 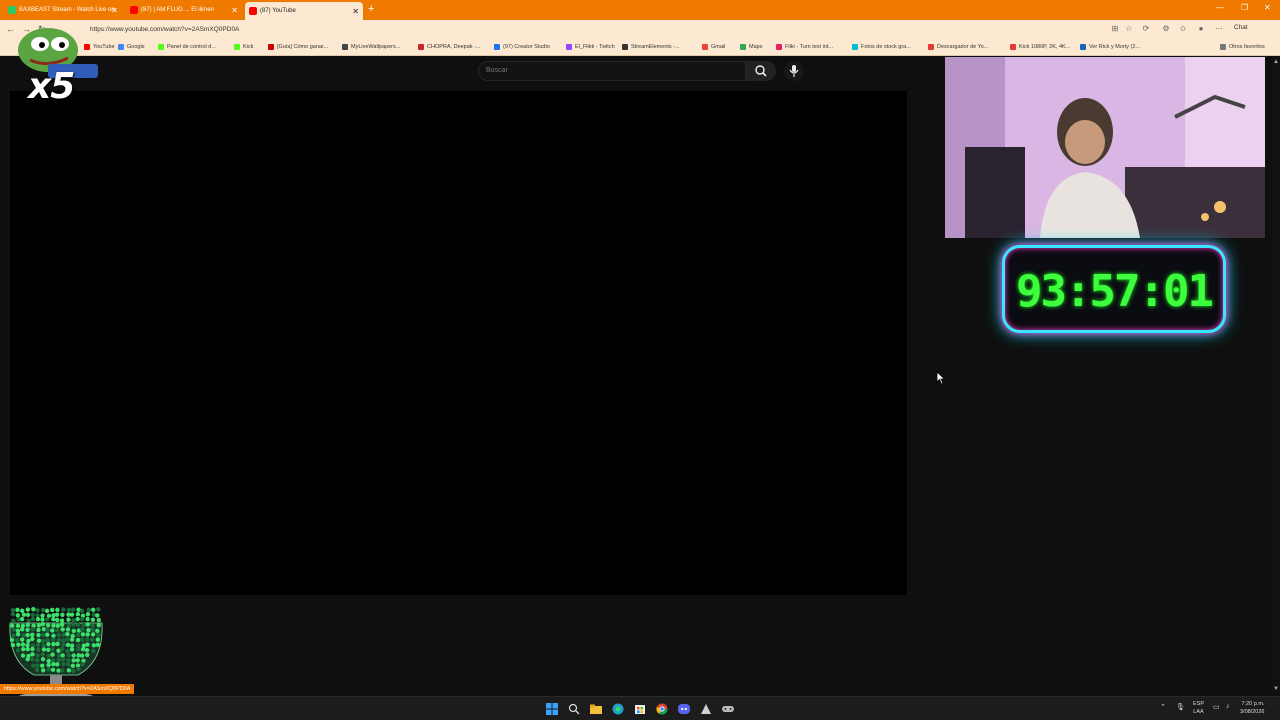 What do you see at coordinates (1198, 708) in the screenshot?
I see `language-indicator: ESP LAA` at bounding box center [1198, 708].